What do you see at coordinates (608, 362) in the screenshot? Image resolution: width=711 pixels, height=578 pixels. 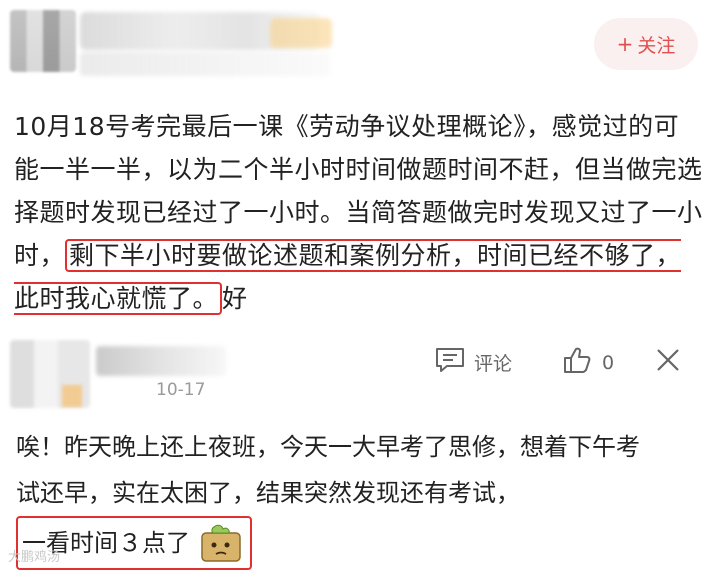 I see `like-count: 0` at bounding box center [608, 362].